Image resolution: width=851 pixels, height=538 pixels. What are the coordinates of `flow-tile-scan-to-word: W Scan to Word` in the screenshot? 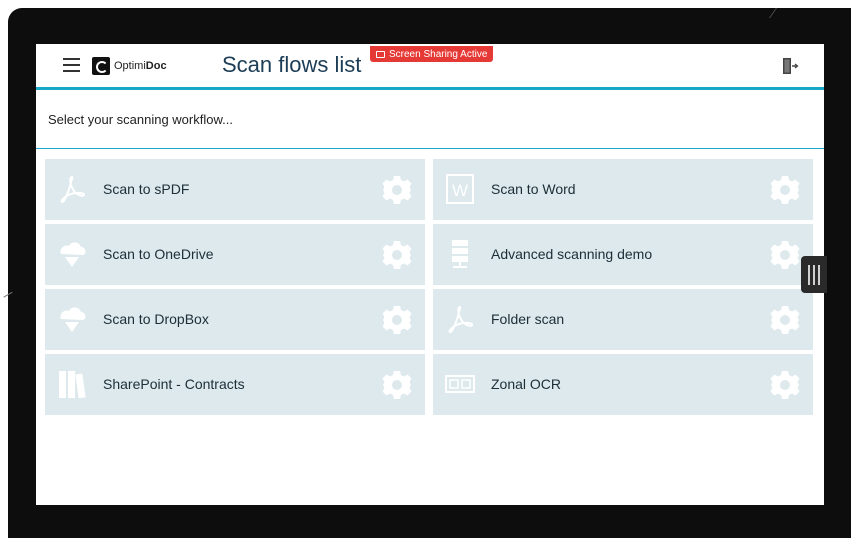 It's located at (623, 189).